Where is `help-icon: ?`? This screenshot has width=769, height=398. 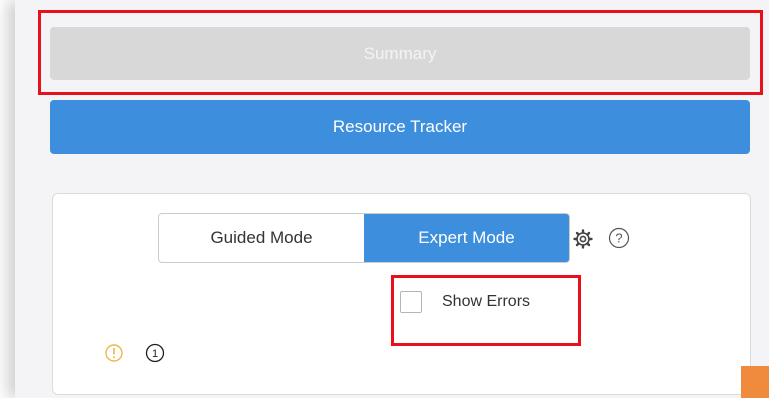
help-icon: ? is located at coordinates (619, 238).